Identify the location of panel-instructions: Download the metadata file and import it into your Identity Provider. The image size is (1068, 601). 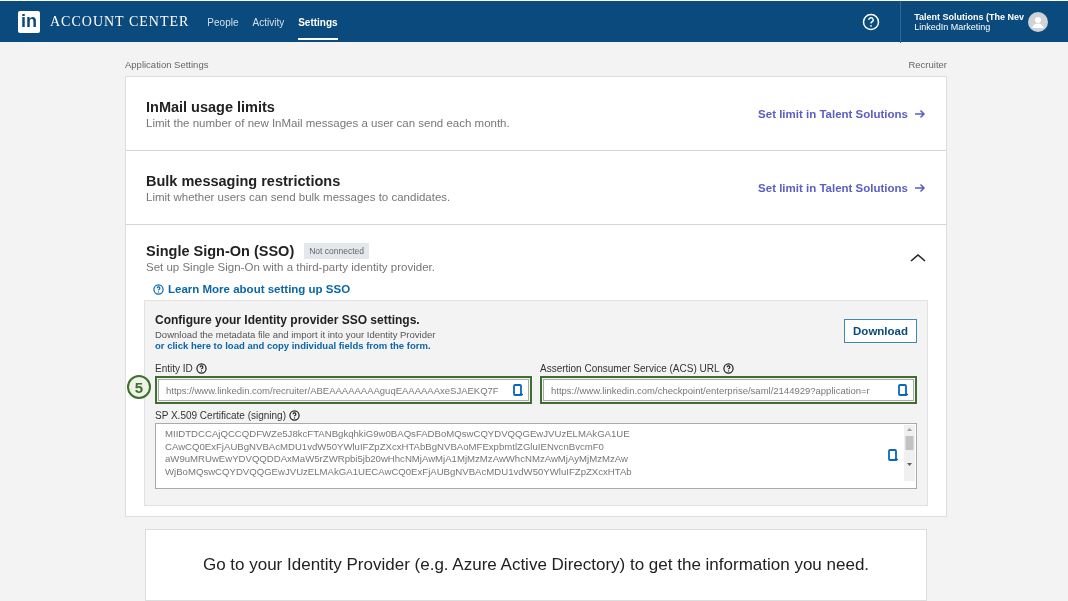
(295, 334).